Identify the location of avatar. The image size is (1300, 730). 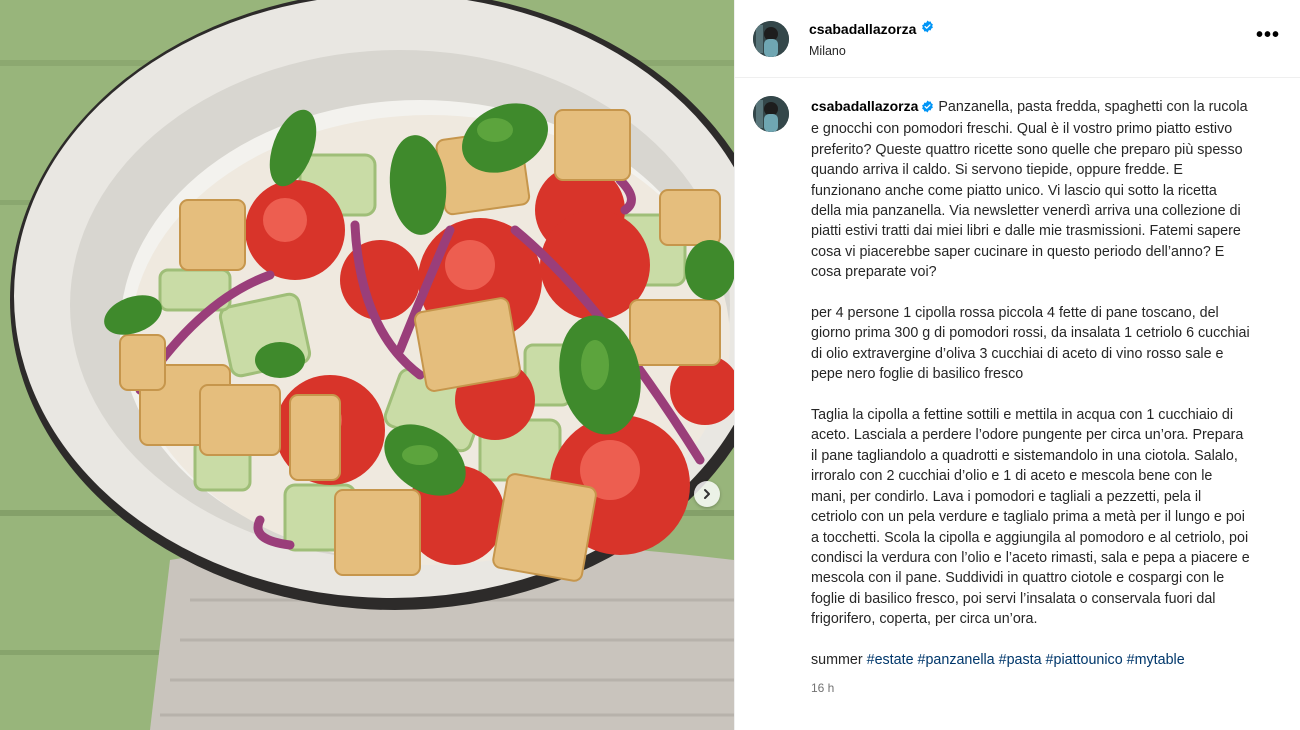
(771, 38).